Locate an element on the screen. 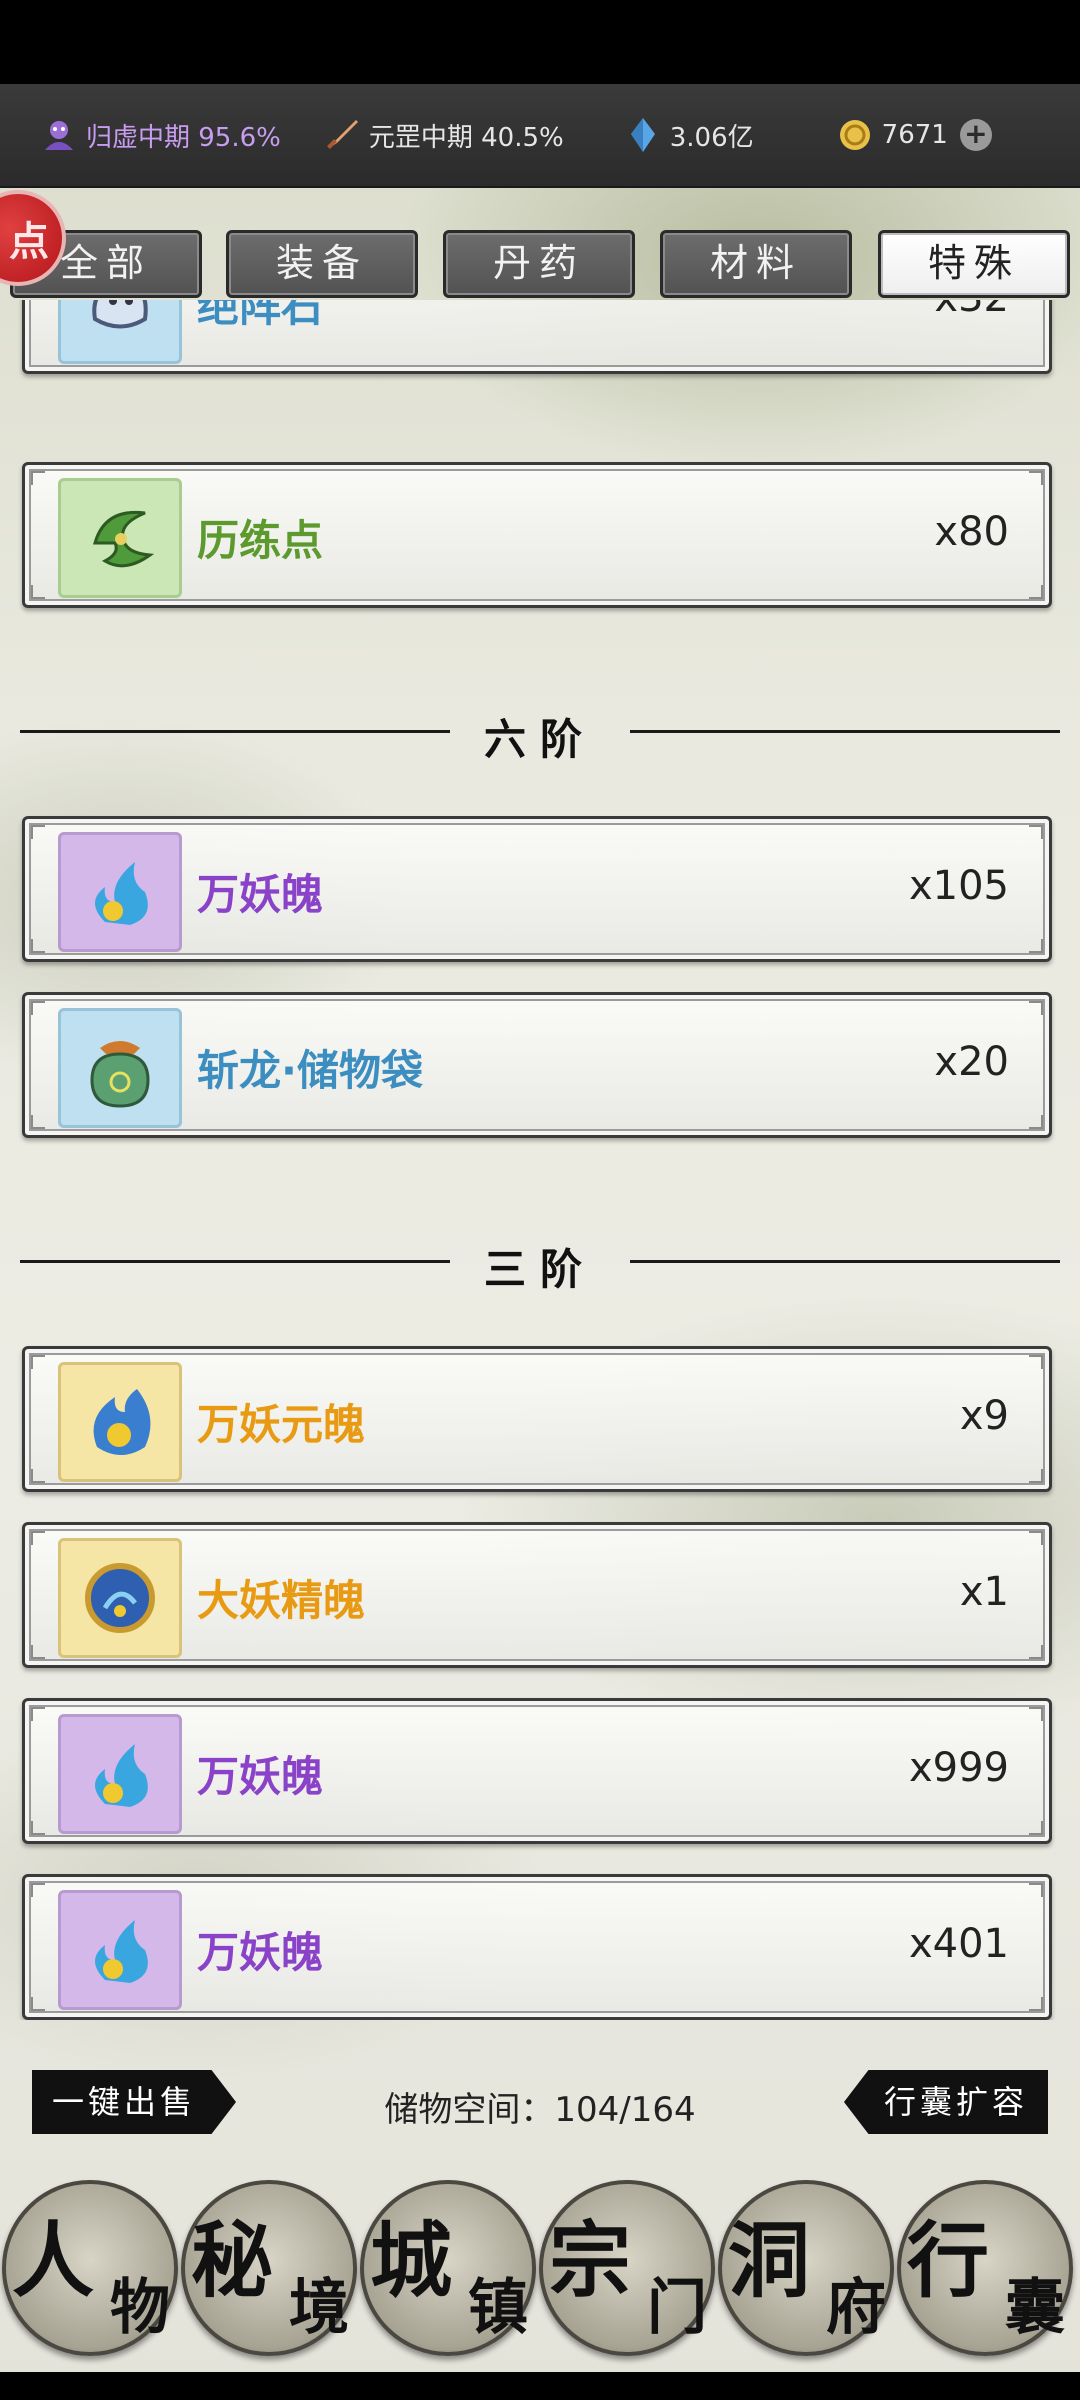 This screenshot has width=1080, height=2400. swirl-icon is located at coordinates (124, 539).